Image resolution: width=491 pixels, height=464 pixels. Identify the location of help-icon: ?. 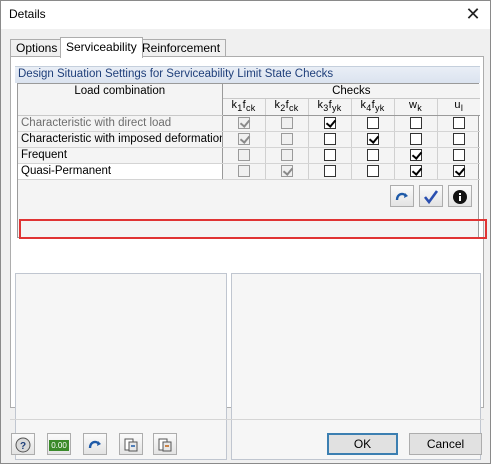
(23, 445).